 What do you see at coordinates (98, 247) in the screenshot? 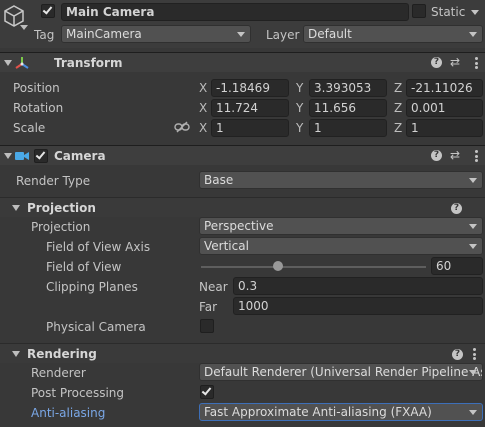
I see `fov-axis-label: Field of View Axis` at bounding box center [98, 247].